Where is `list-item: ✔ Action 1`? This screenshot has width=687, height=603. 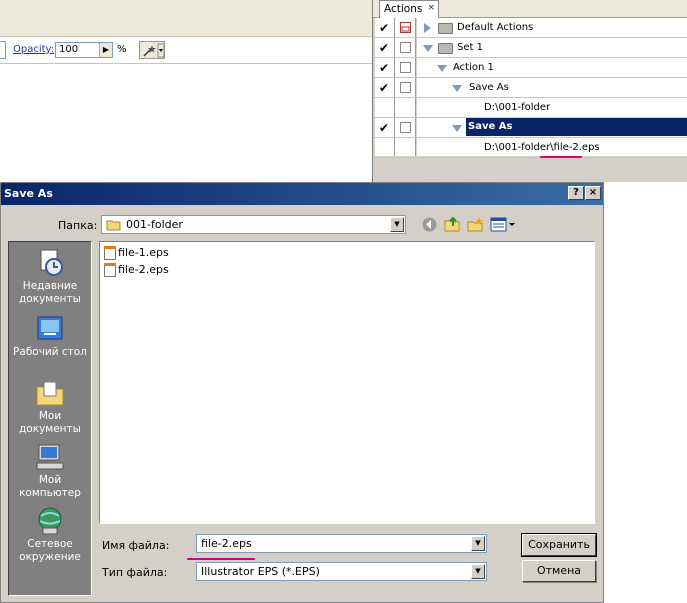 list-item: ✔ Action 1 is located at coordinates (530, 68).